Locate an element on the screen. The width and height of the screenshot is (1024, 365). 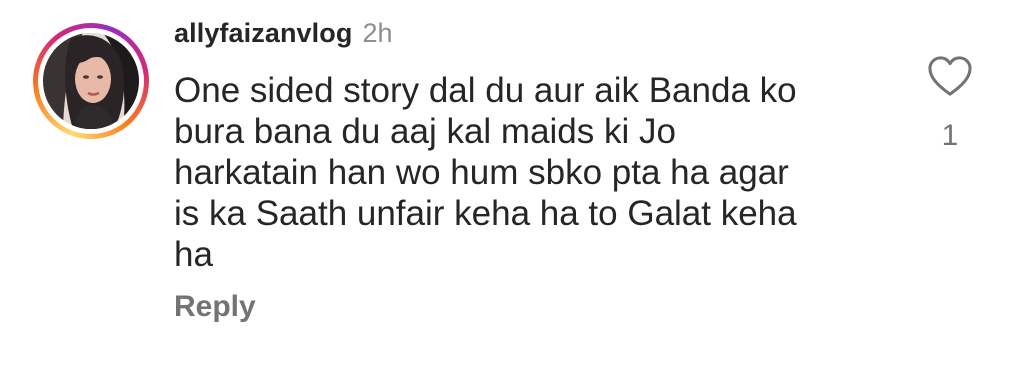
comment-header: allyfaizanvlog 2h is located at coordinates (283, 36).